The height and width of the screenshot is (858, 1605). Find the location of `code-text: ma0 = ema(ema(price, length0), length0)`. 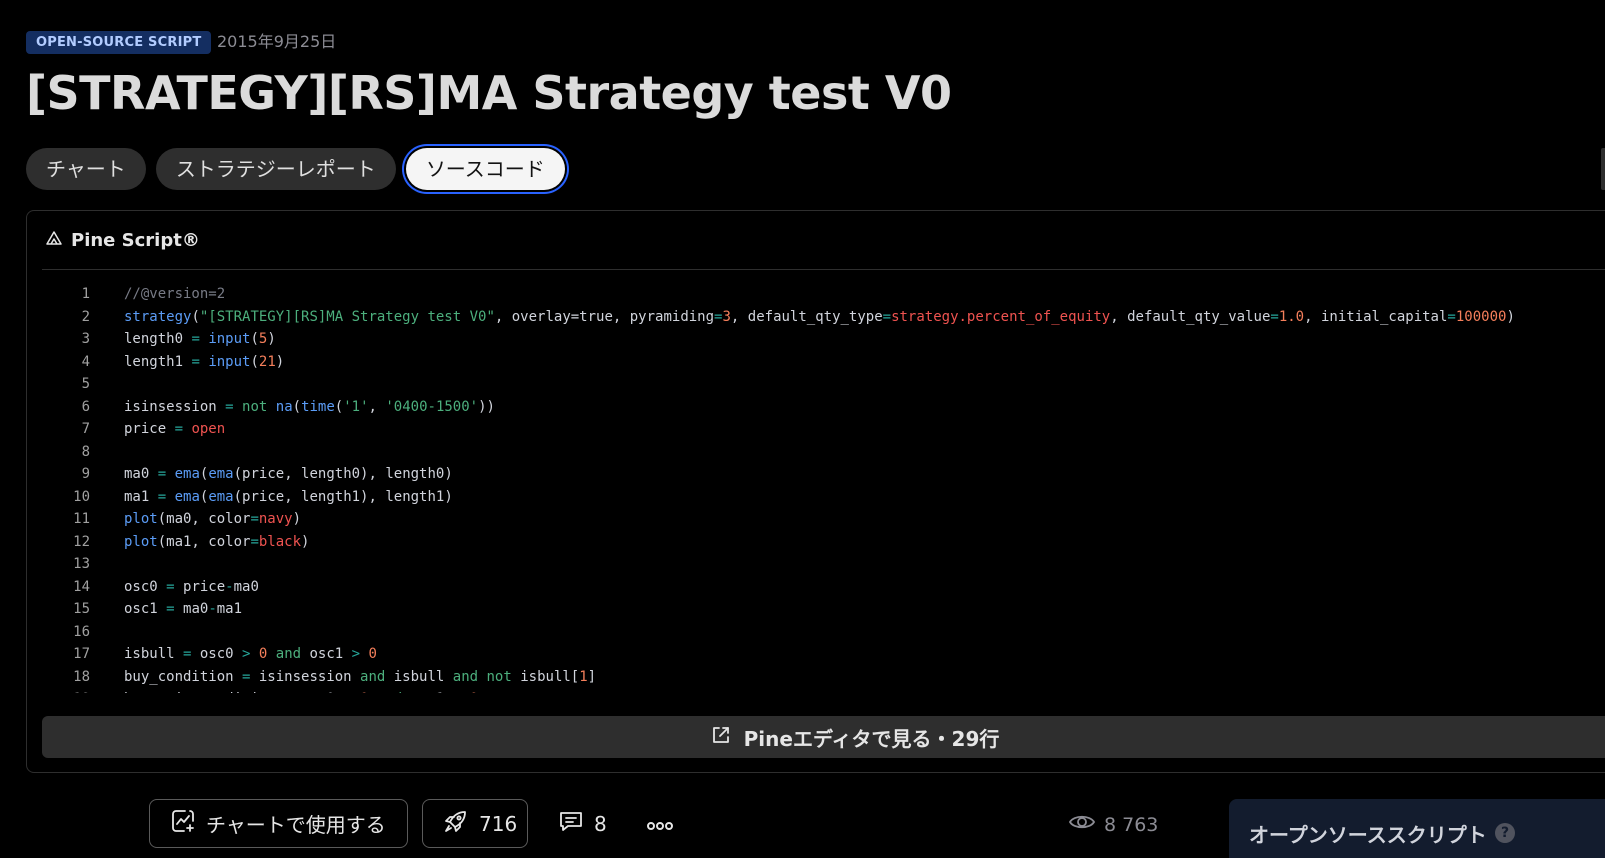

code-text: ma0 = ema(ema(price, length0), length0) is located at coordinates (271, 474).